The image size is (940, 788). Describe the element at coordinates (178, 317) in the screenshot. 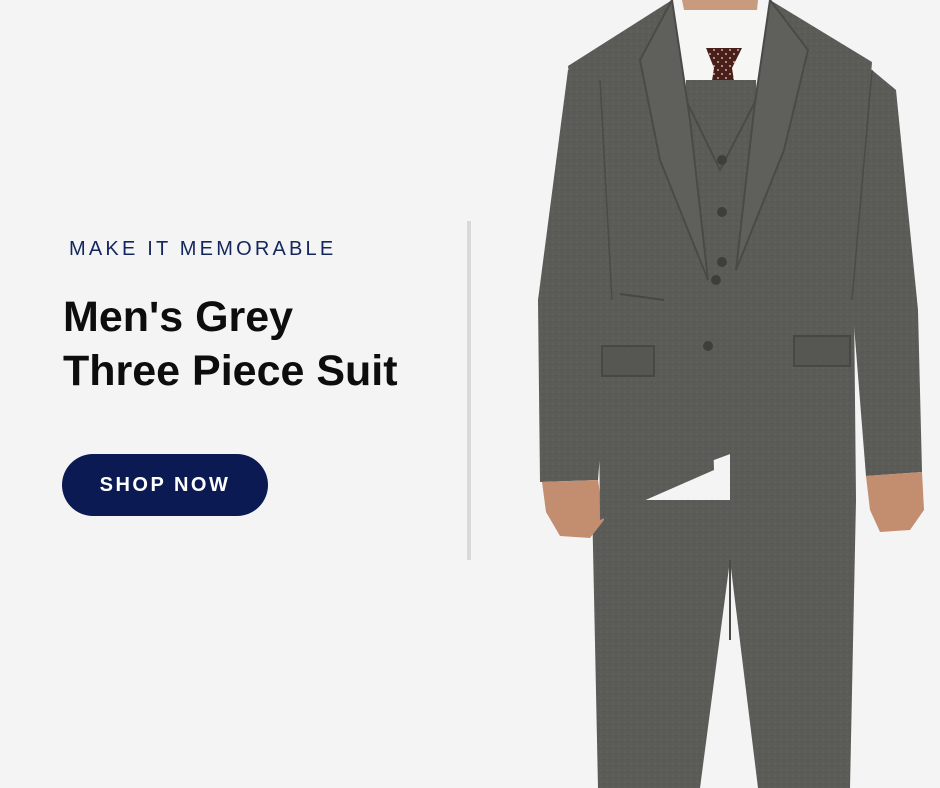

I see `headline-line-1: Men's Grey` at that location.